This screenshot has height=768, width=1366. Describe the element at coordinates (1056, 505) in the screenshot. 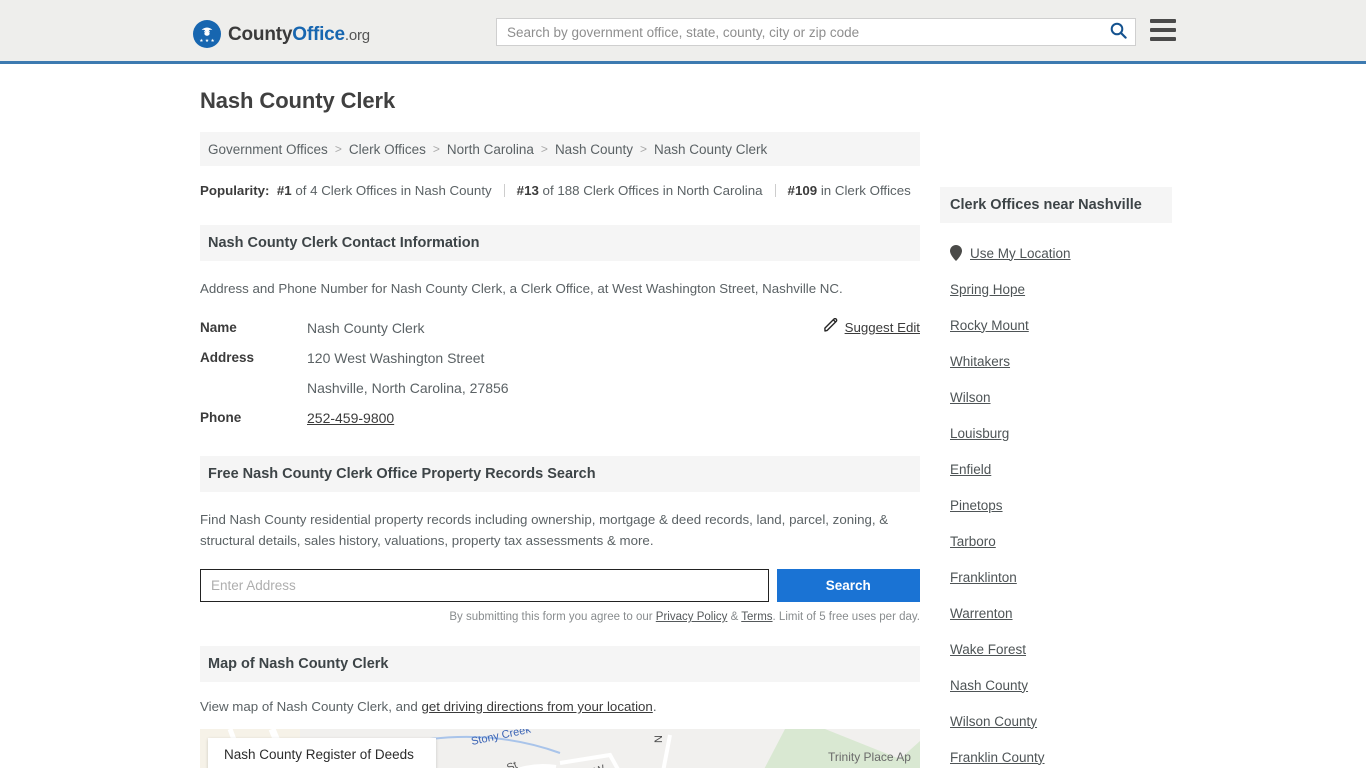

I see `sidebar-item: Pinetops` at that location.